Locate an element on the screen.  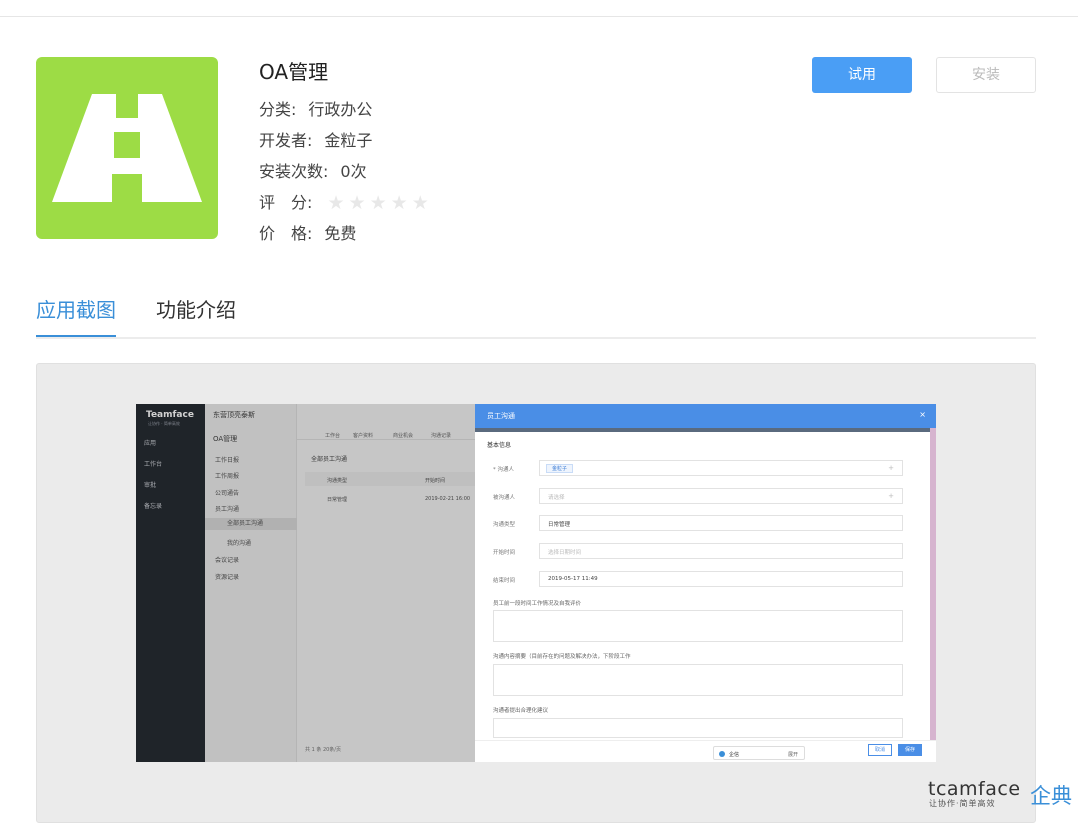
price-label: 价 格: is located at coordinates (286, 233).